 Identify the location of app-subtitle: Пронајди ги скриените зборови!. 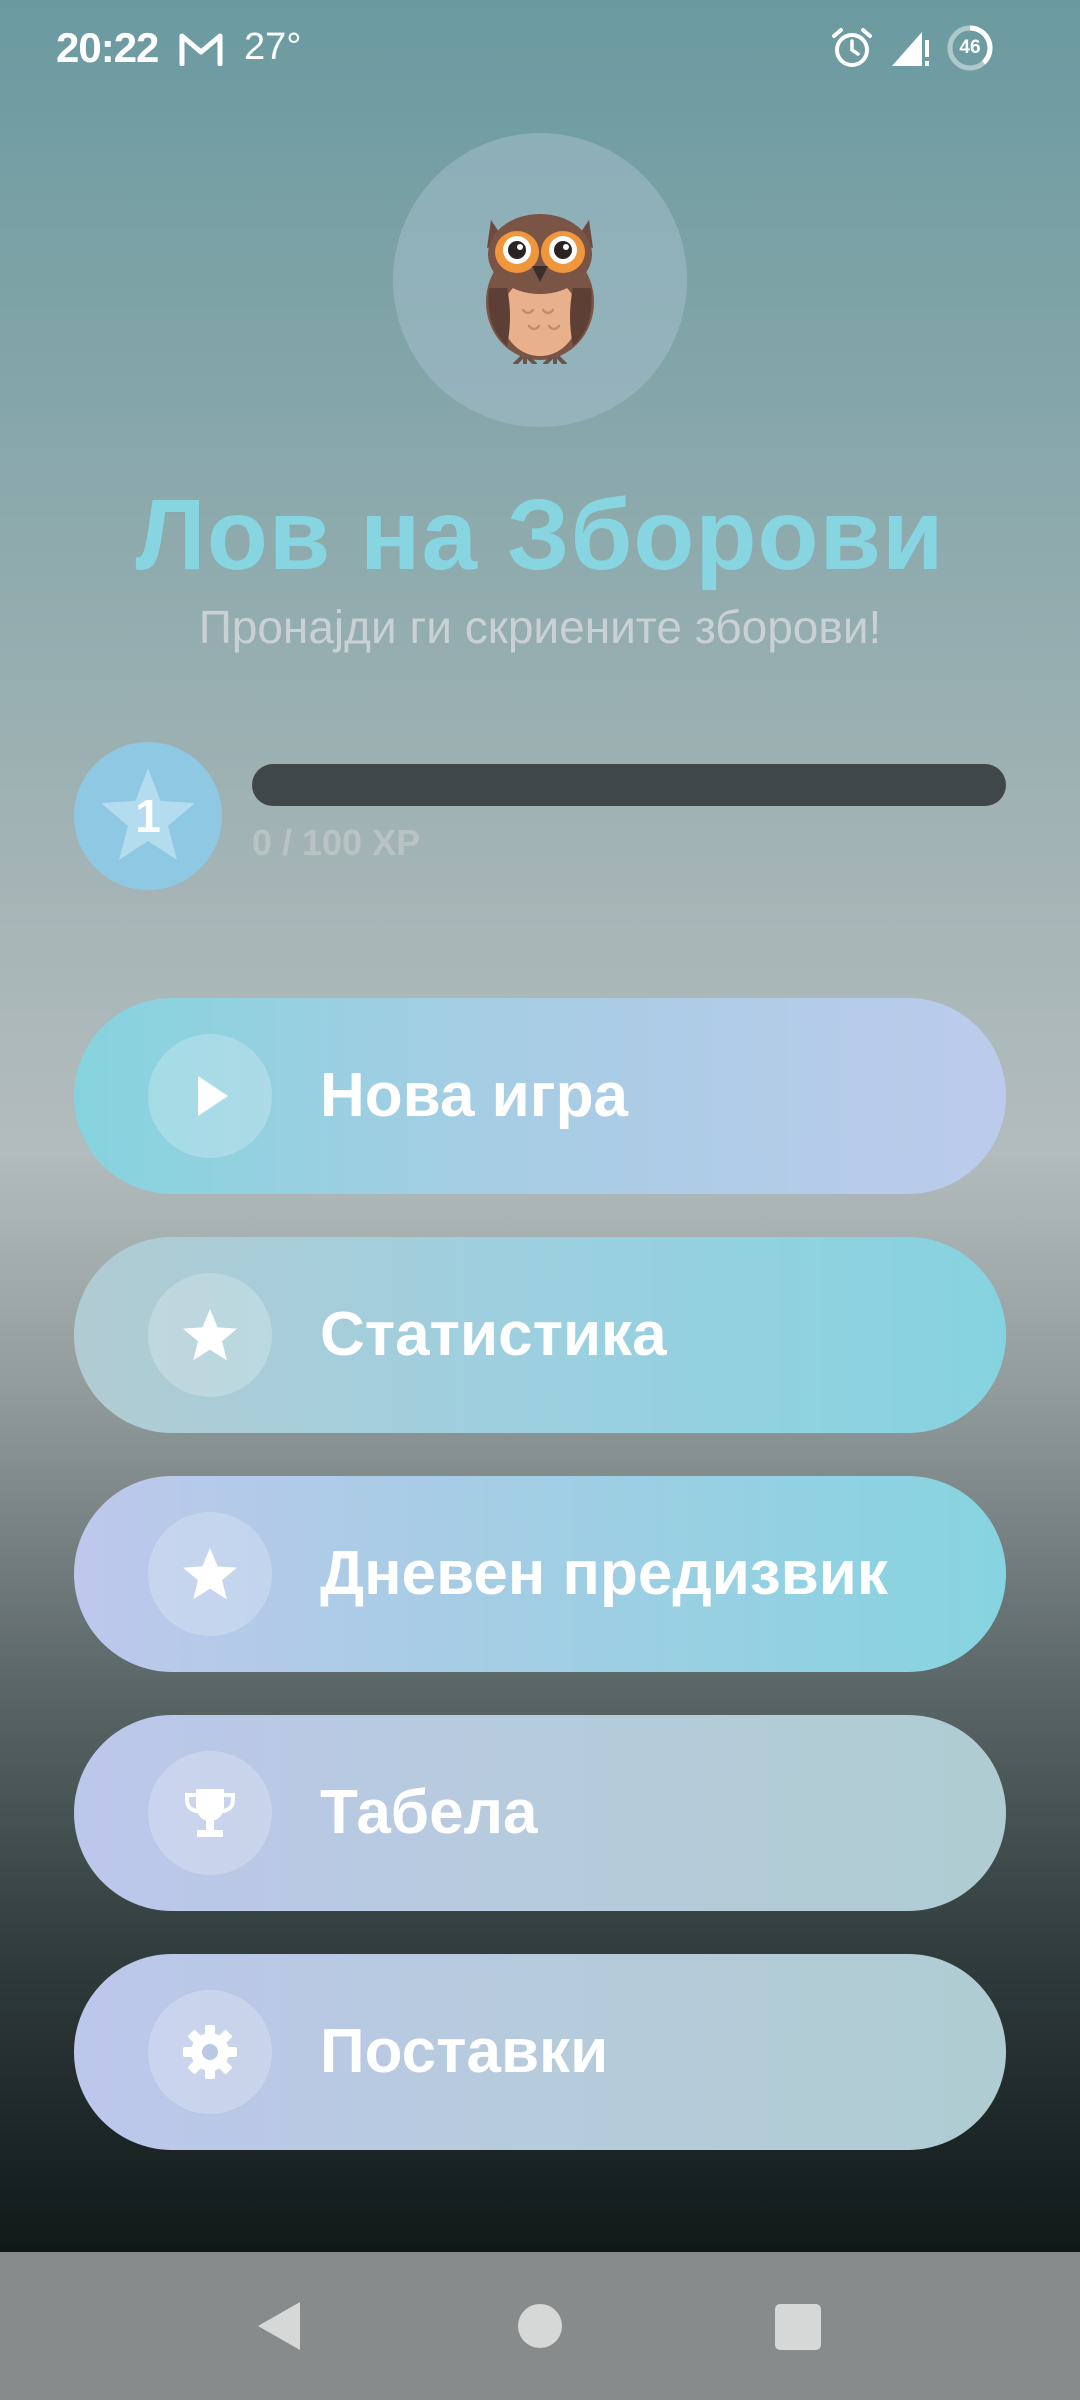
(540, 627).